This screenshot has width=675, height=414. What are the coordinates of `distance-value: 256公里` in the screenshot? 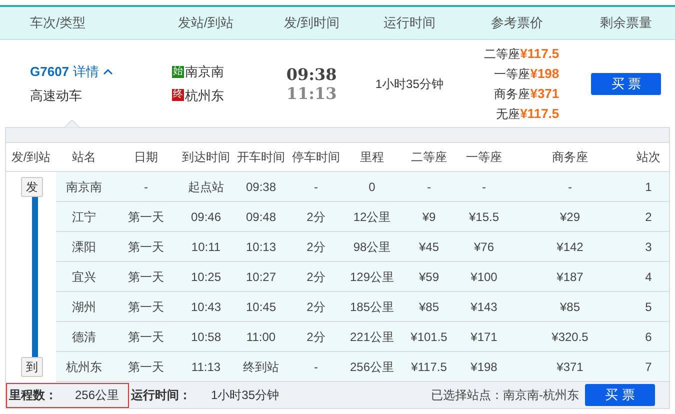 It's located at (97, 395).